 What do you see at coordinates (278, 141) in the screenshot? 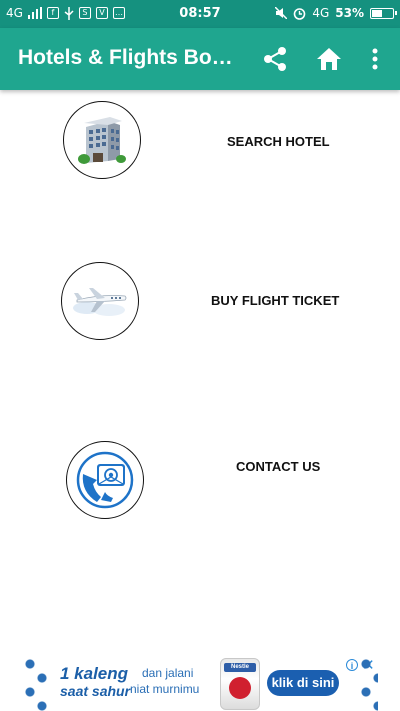
I see `search-hotel-label: SEARCH HOTEL` at bounding box center [278, 141].